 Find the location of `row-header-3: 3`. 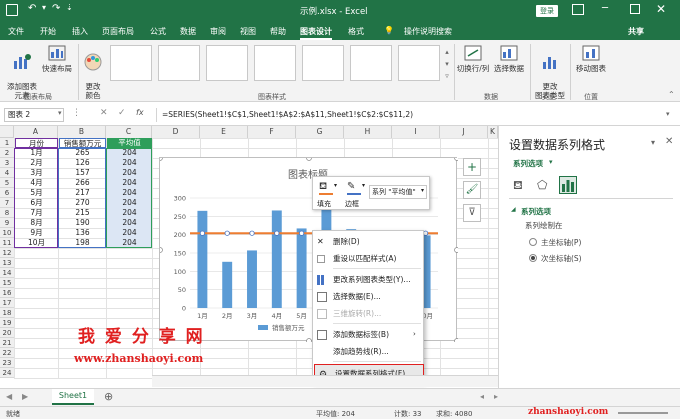

row-header-3: 3 is located at coordinates (7, 163).